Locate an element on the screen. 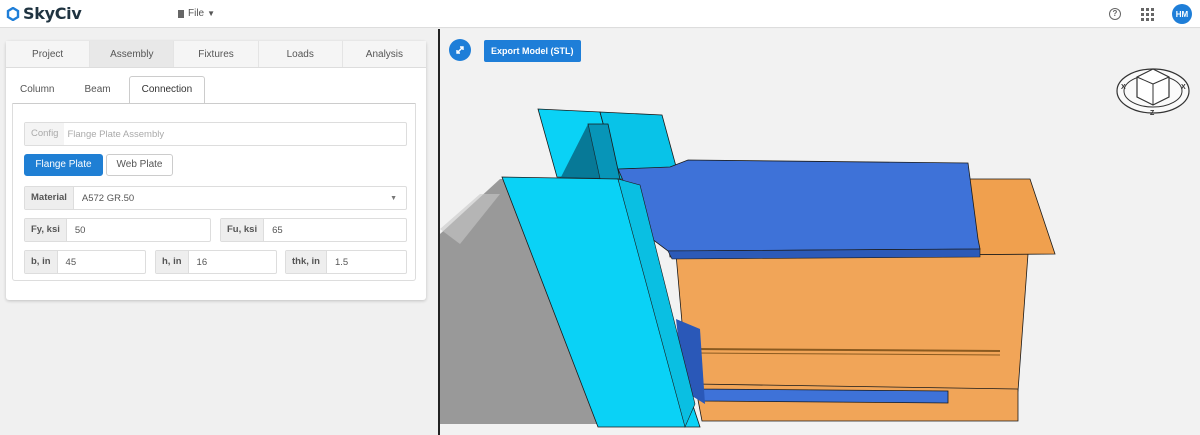 Image resolution: width=1200 pixels, height=435 pixels. logo-text: SkyCiv is located at coordinates (52, 13).